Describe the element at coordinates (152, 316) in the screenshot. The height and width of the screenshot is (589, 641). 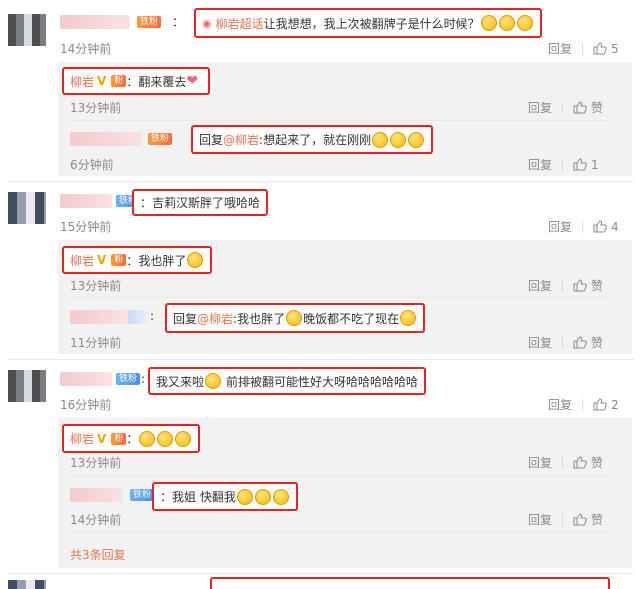
I see `reply-colon: :` at that location.